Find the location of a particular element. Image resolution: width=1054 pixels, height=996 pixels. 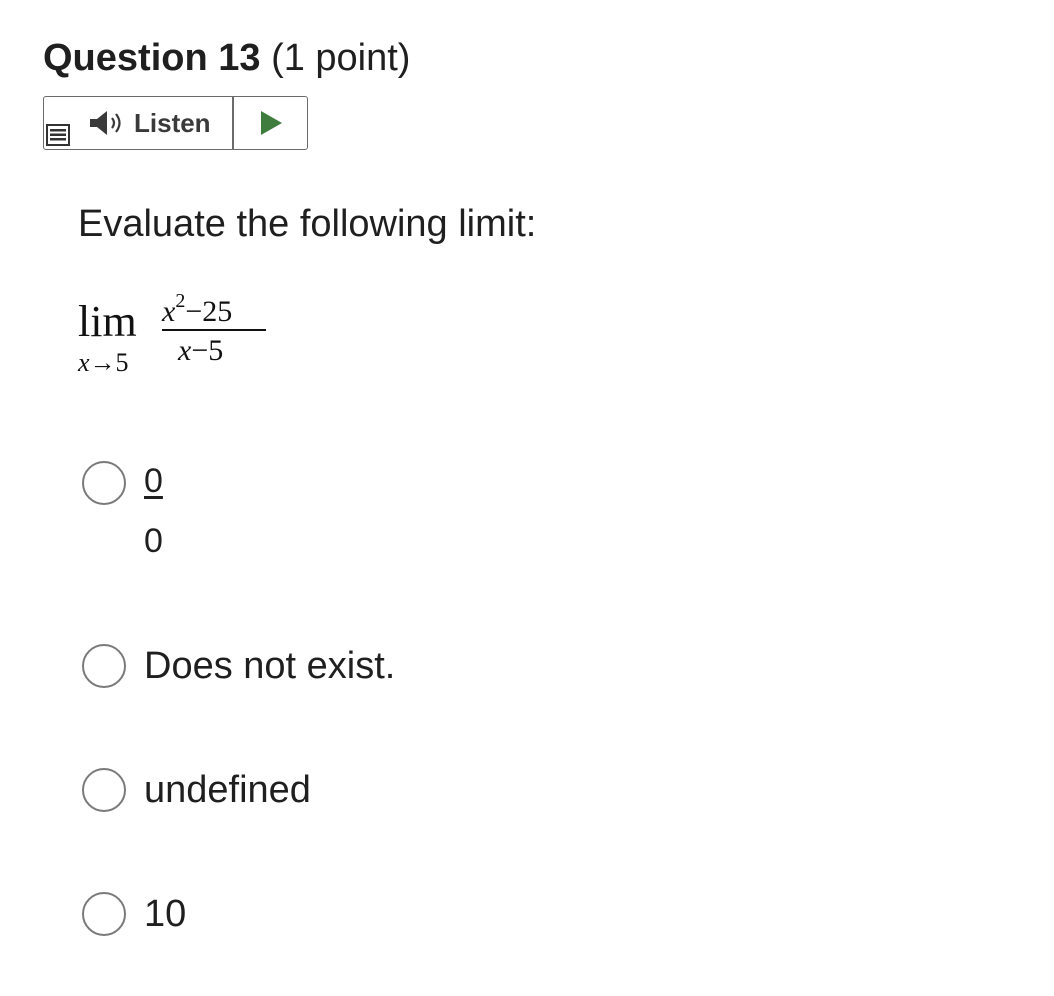

option-label: undefined is located at coordinates (227, 790).